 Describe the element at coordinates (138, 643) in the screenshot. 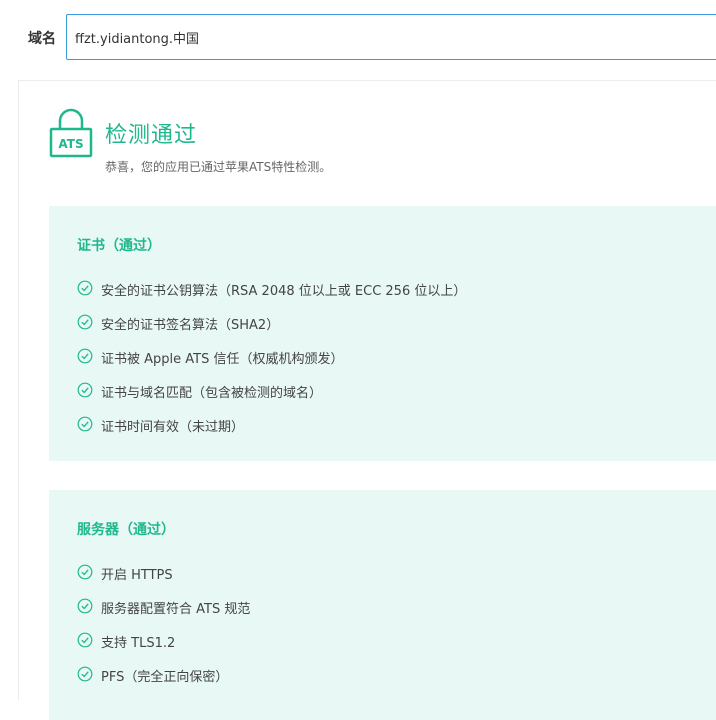

I see `check-item-label: 支持 TLS1.2` at that location.